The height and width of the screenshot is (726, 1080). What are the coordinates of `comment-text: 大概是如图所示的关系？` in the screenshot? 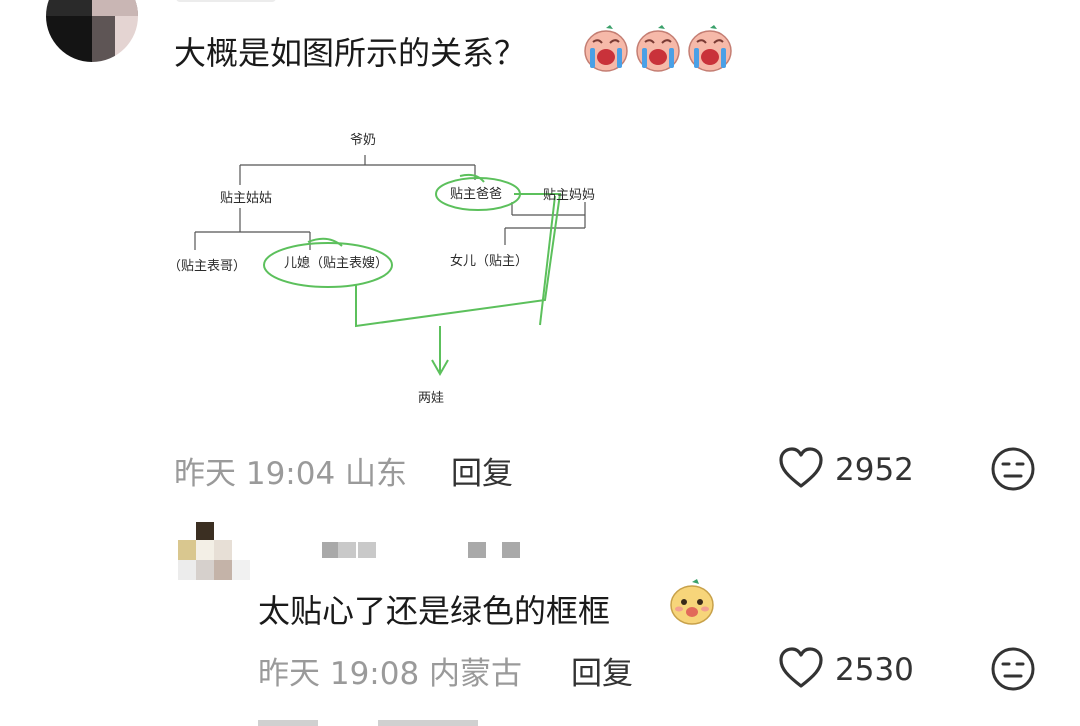 It's located at (350, 53).